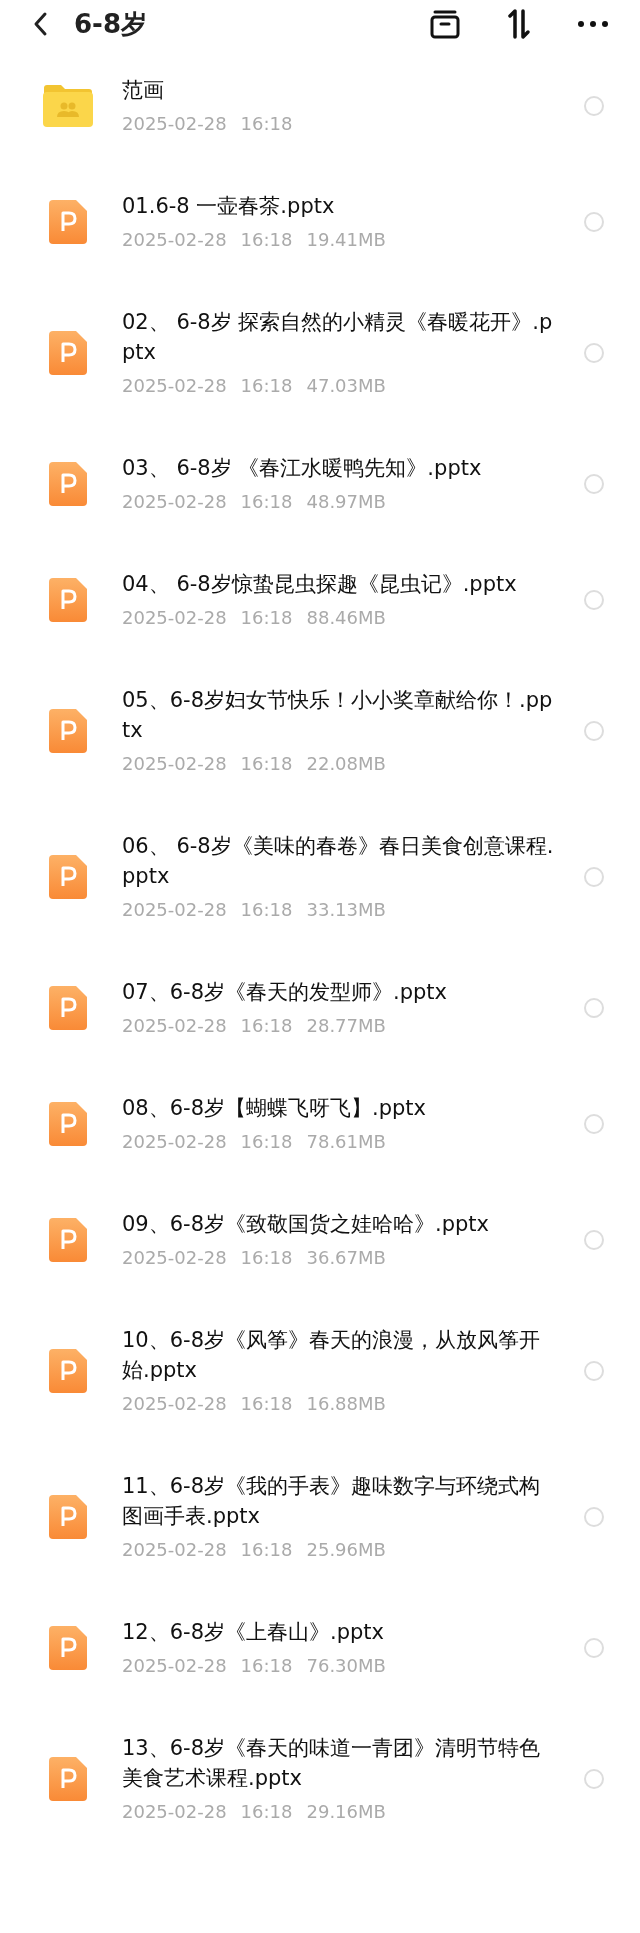  I want to click on file-size: 22.08MB, so click(346, 764).